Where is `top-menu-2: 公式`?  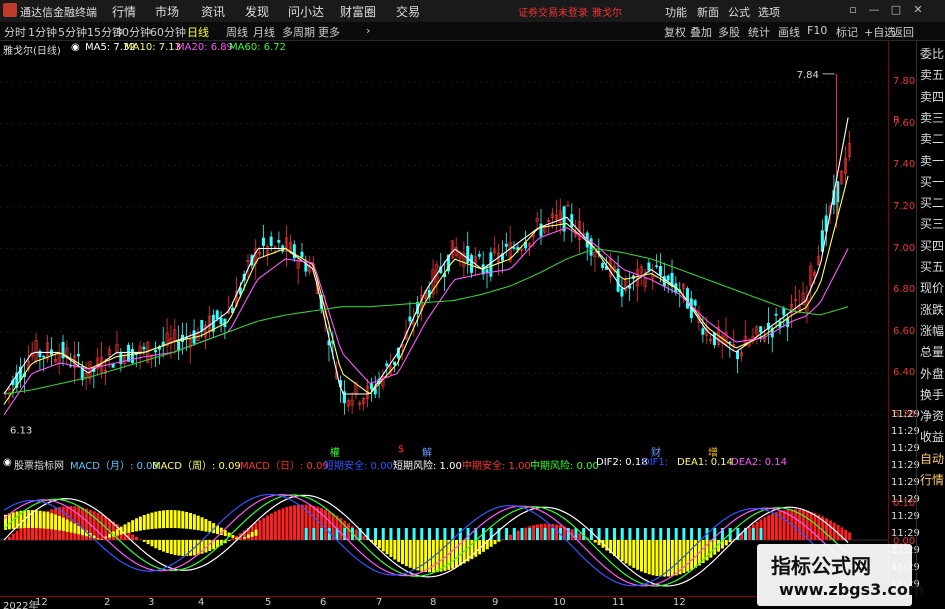 top-menu-2: 公式 is located at coordinates (739, 12).